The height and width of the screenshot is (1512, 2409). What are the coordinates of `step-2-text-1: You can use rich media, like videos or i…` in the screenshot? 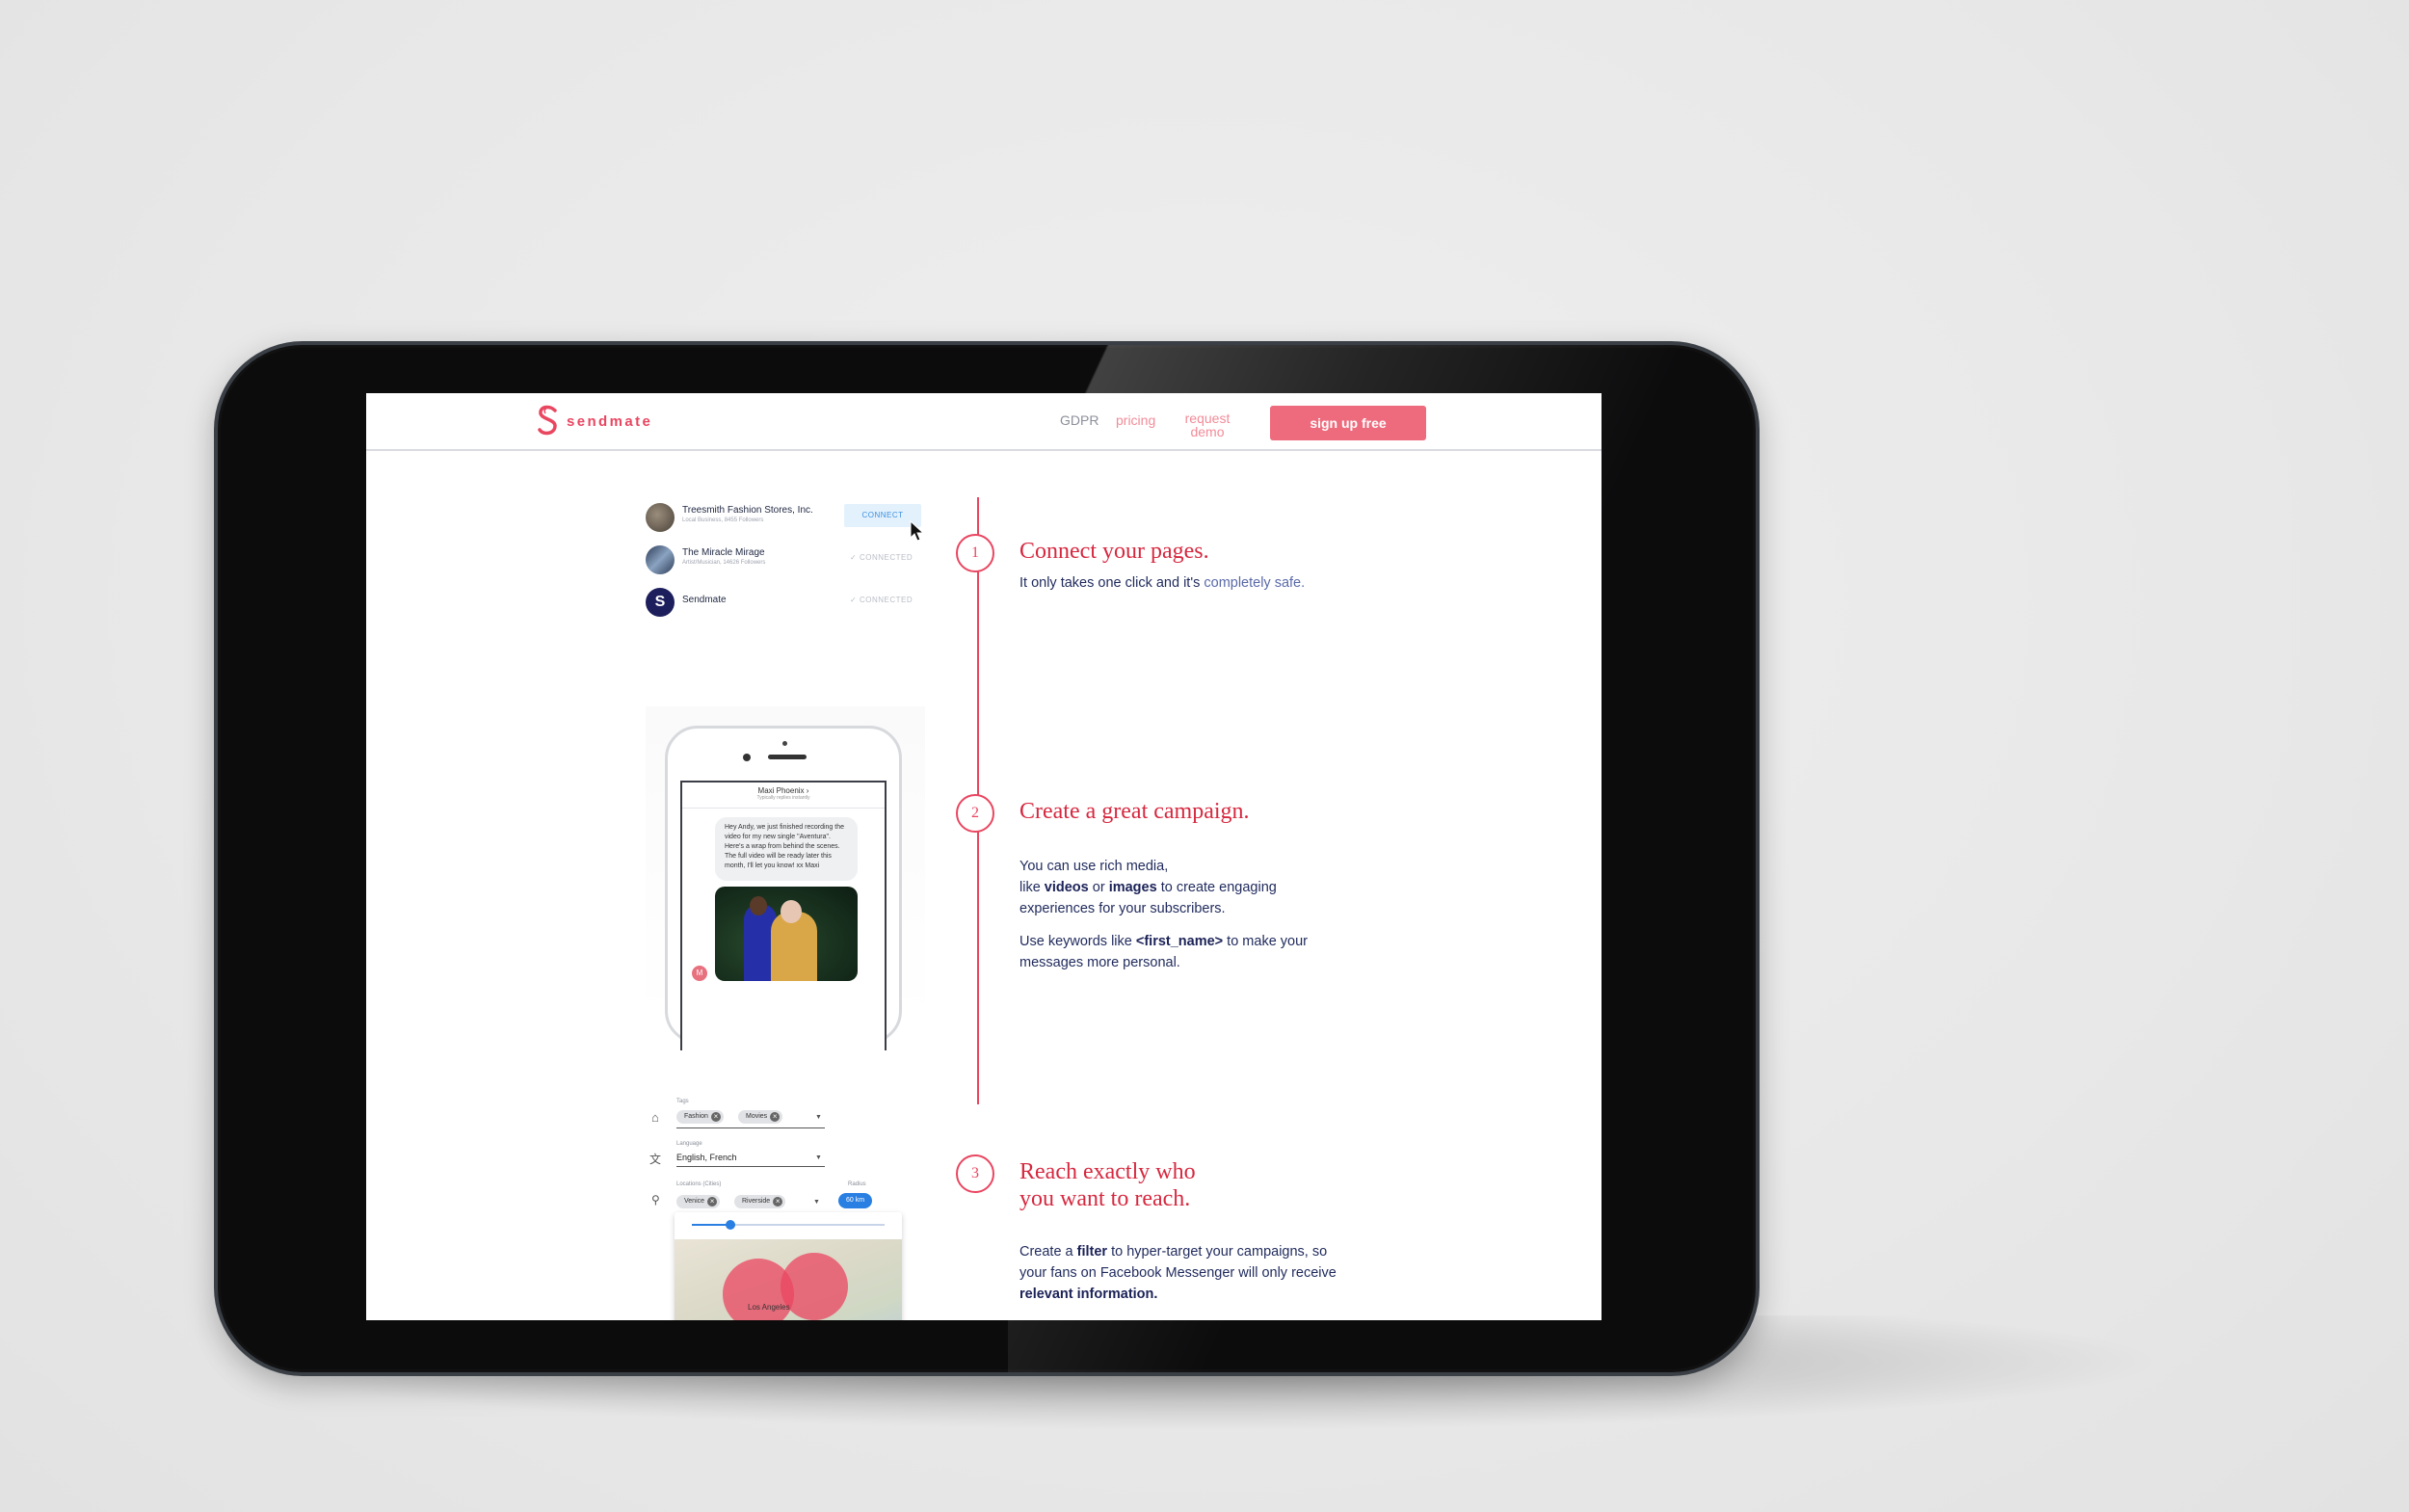 It's located at (1148, 887).